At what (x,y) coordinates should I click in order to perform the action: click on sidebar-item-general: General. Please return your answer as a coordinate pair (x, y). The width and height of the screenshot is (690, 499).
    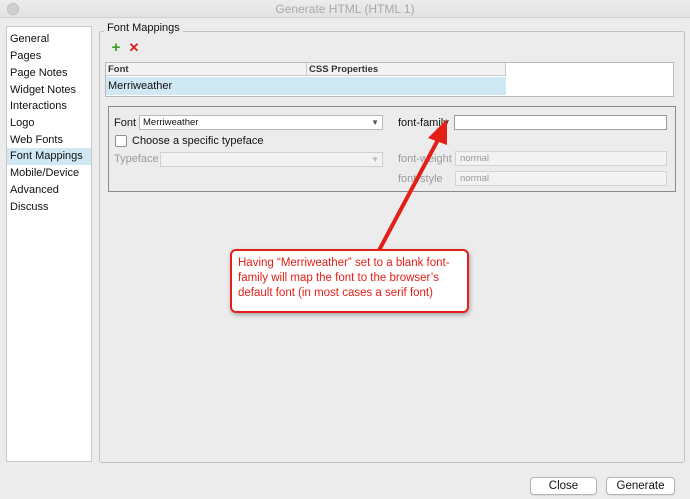
    Looking at the image, I should click on (49, 39).